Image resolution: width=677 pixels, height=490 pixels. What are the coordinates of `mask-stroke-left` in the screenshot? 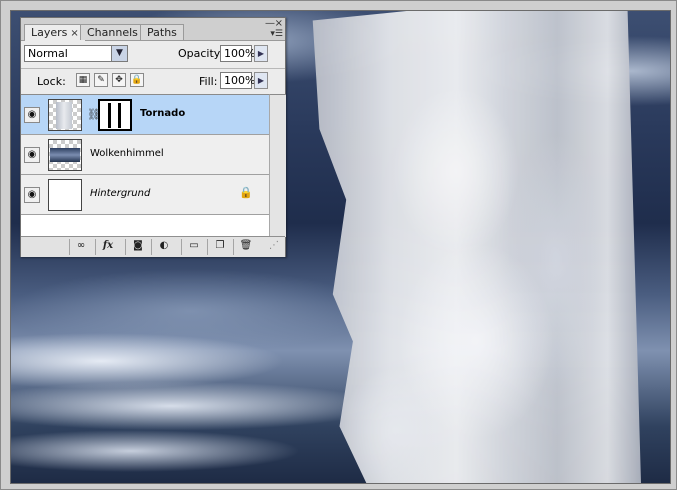 It's located at (109, 115).